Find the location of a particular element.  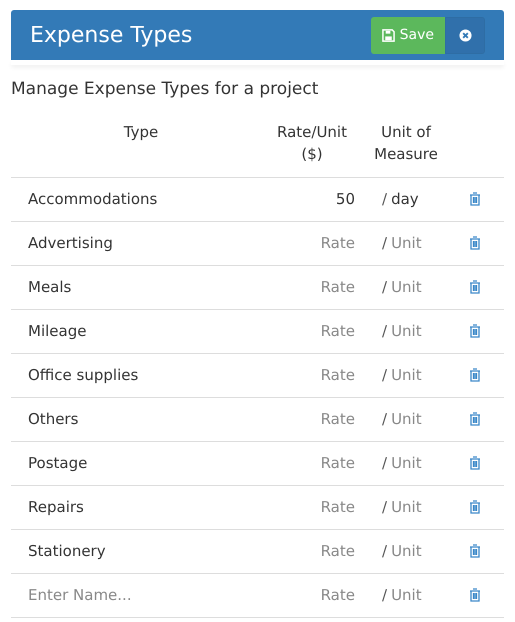

name-field: Stationery is located at coordinates (143, 551).